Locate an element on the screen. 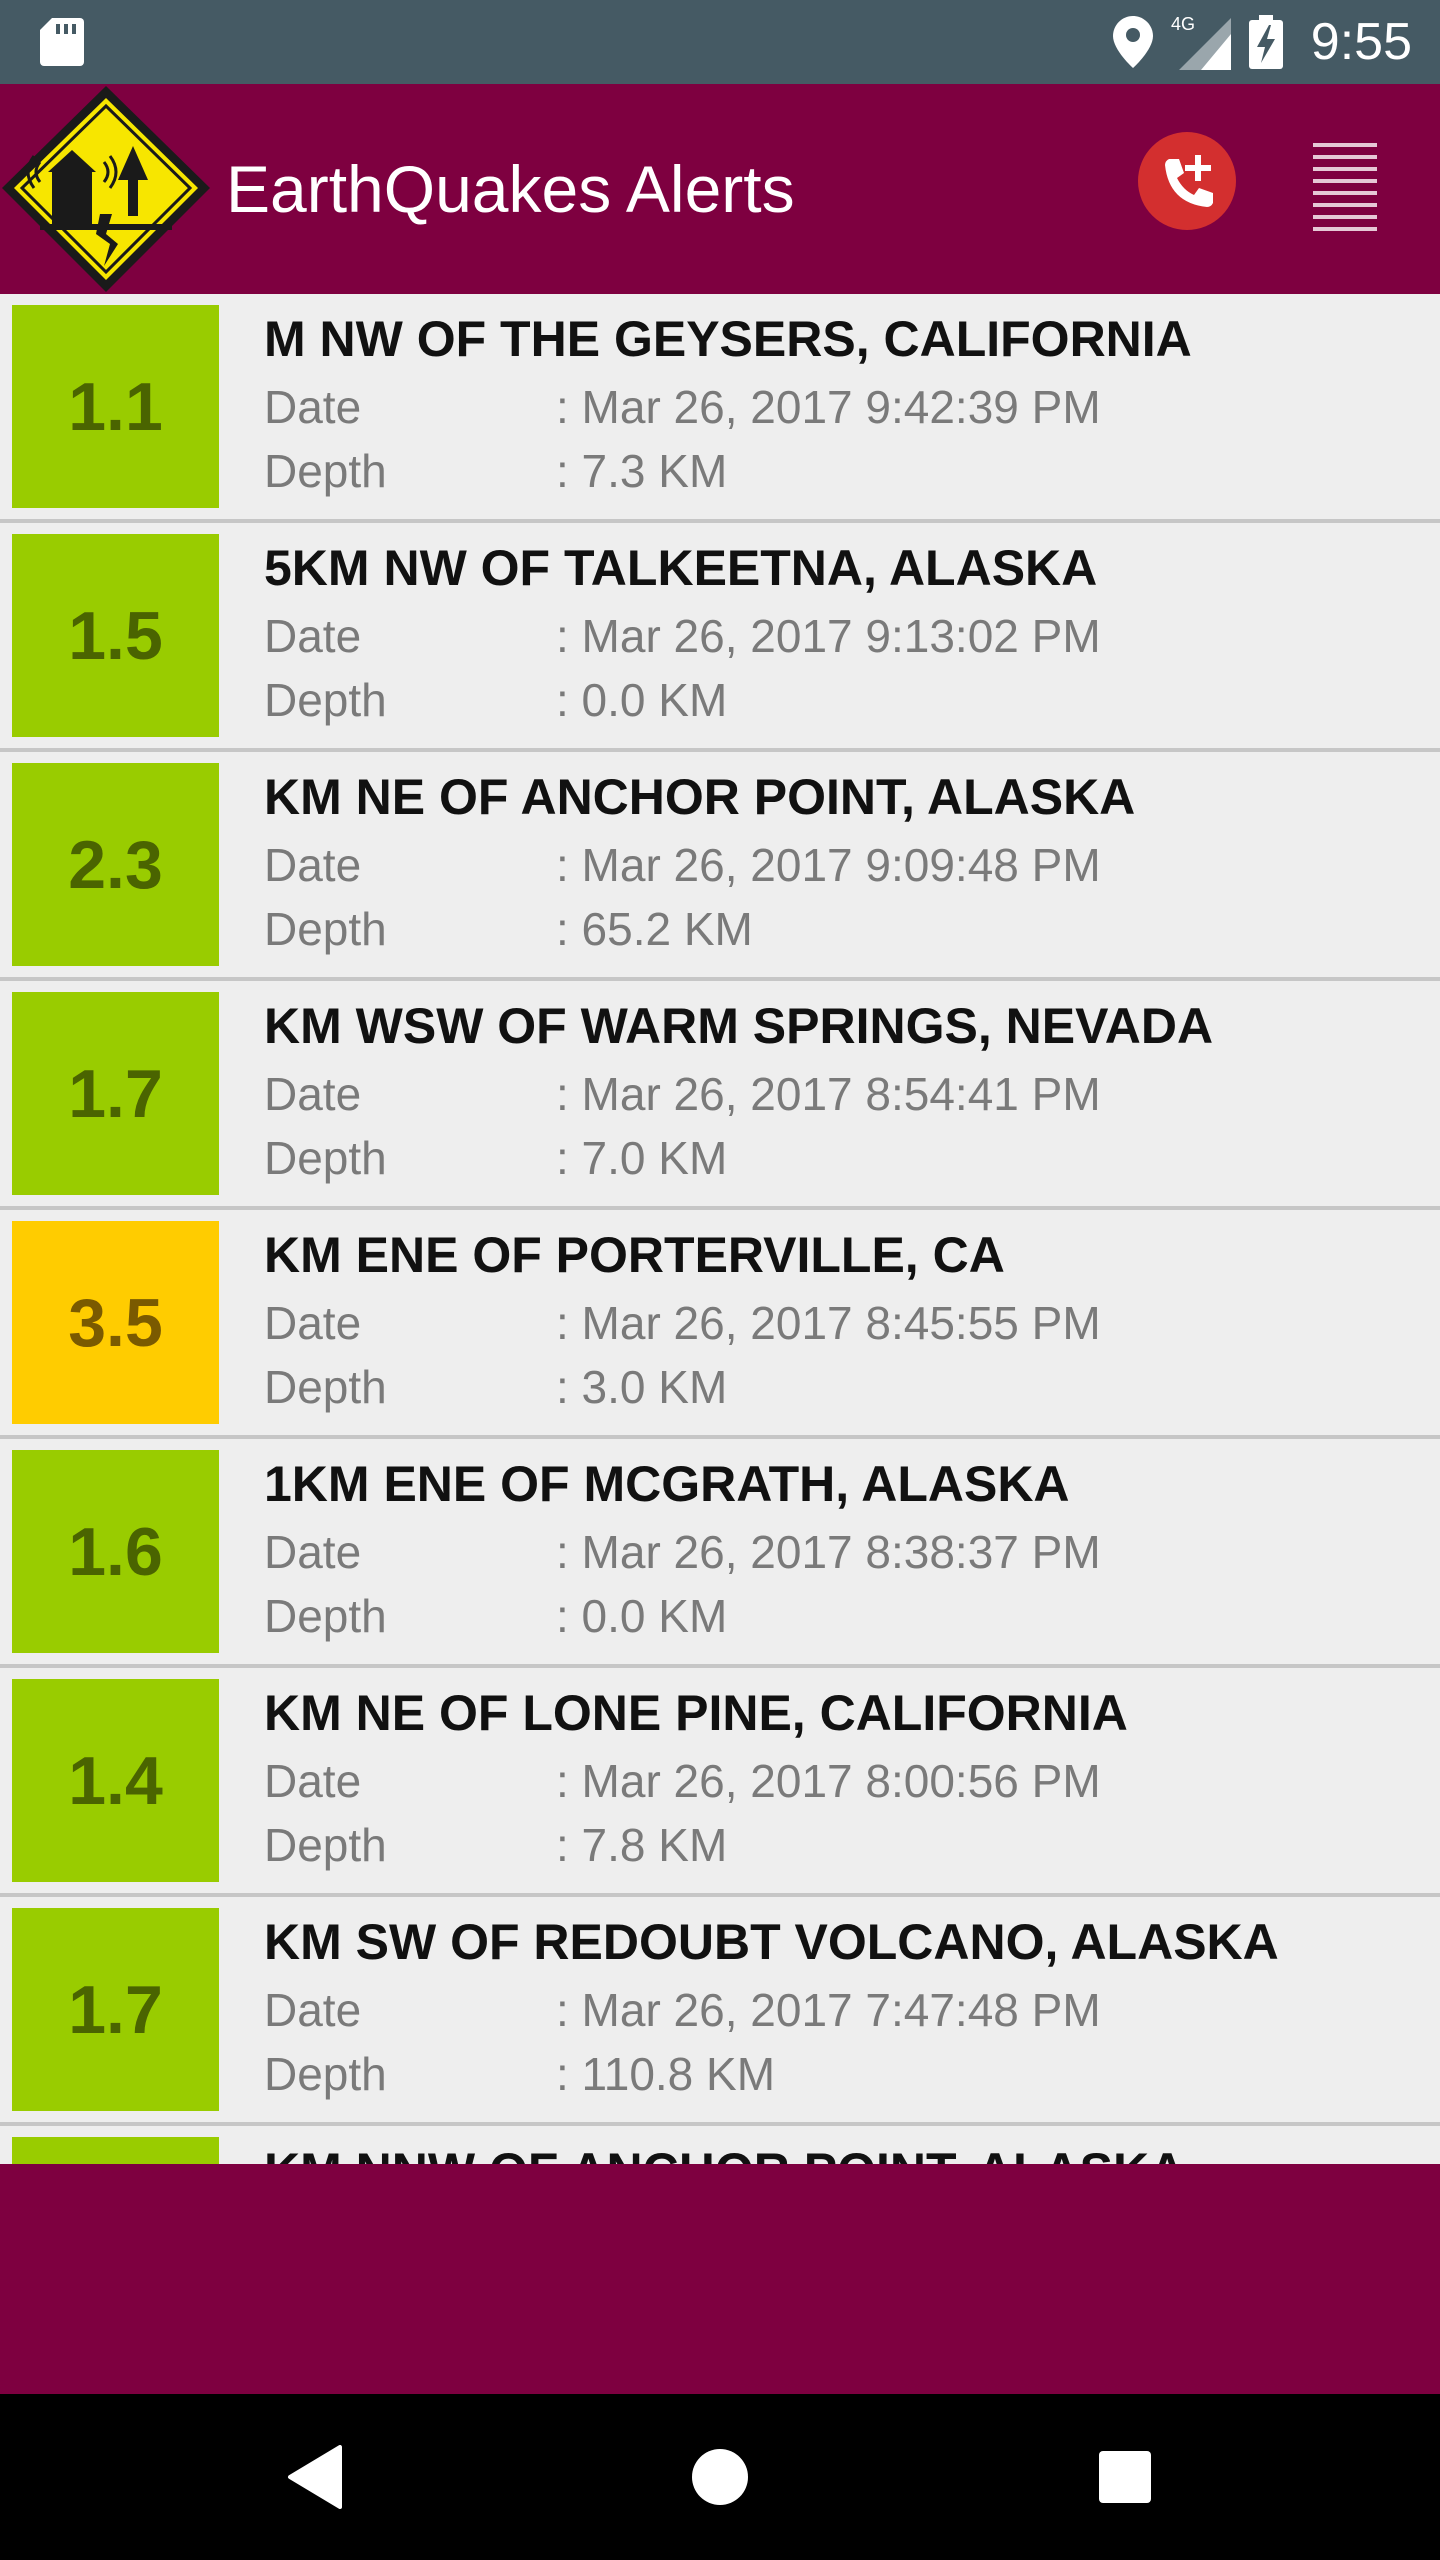 This screenshot has width=1440, height=2560. back-triangle-icon is located at coordinates (315, 2477).